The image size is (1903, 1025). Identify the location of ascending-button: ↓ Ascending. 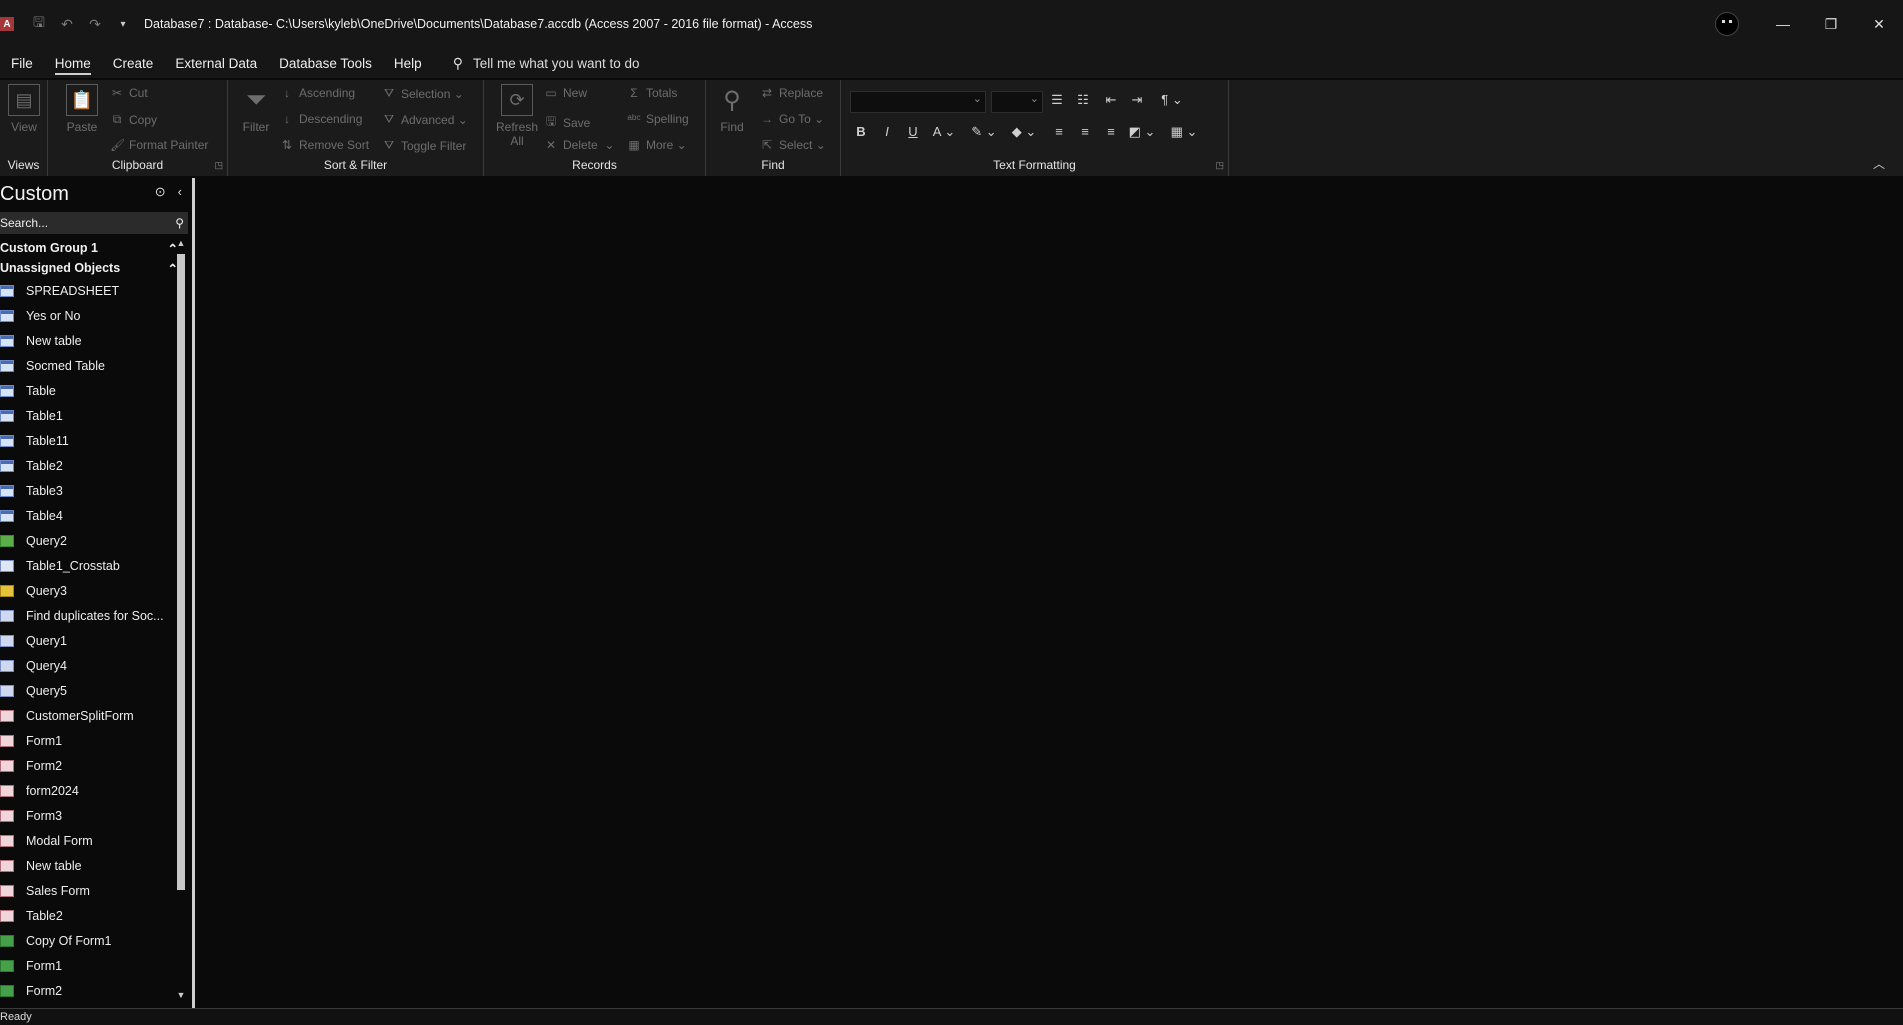
(317, 93).